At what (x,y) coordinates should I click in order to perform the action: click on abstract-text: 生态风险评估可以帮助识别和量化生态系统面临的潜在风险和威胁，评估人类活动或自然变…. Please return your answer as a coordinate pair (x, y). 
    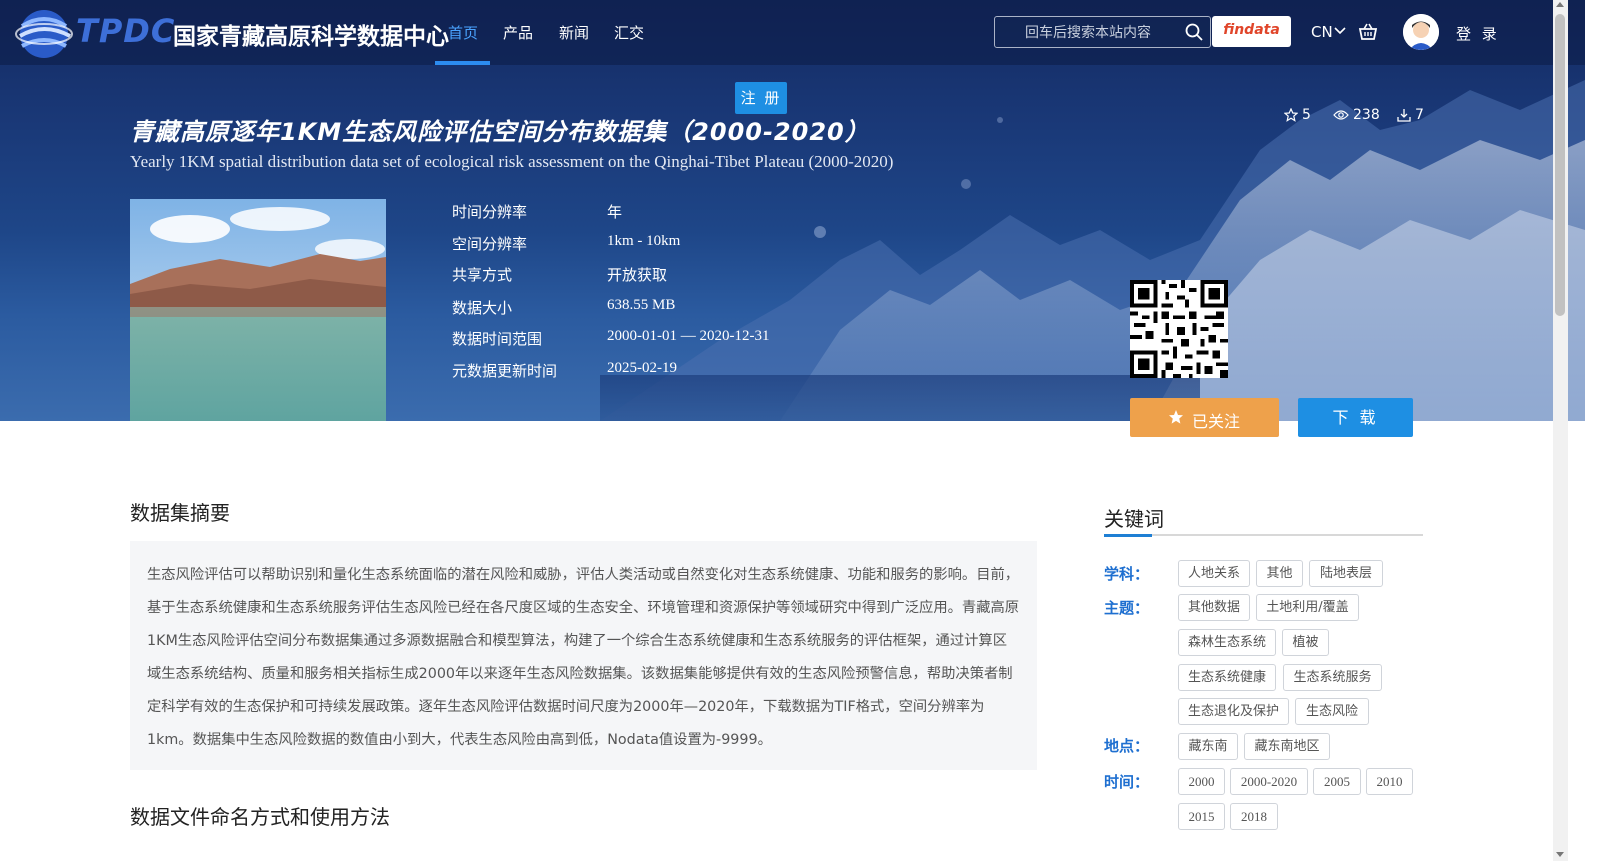
    Looking at the image, I should click on (583, 657).